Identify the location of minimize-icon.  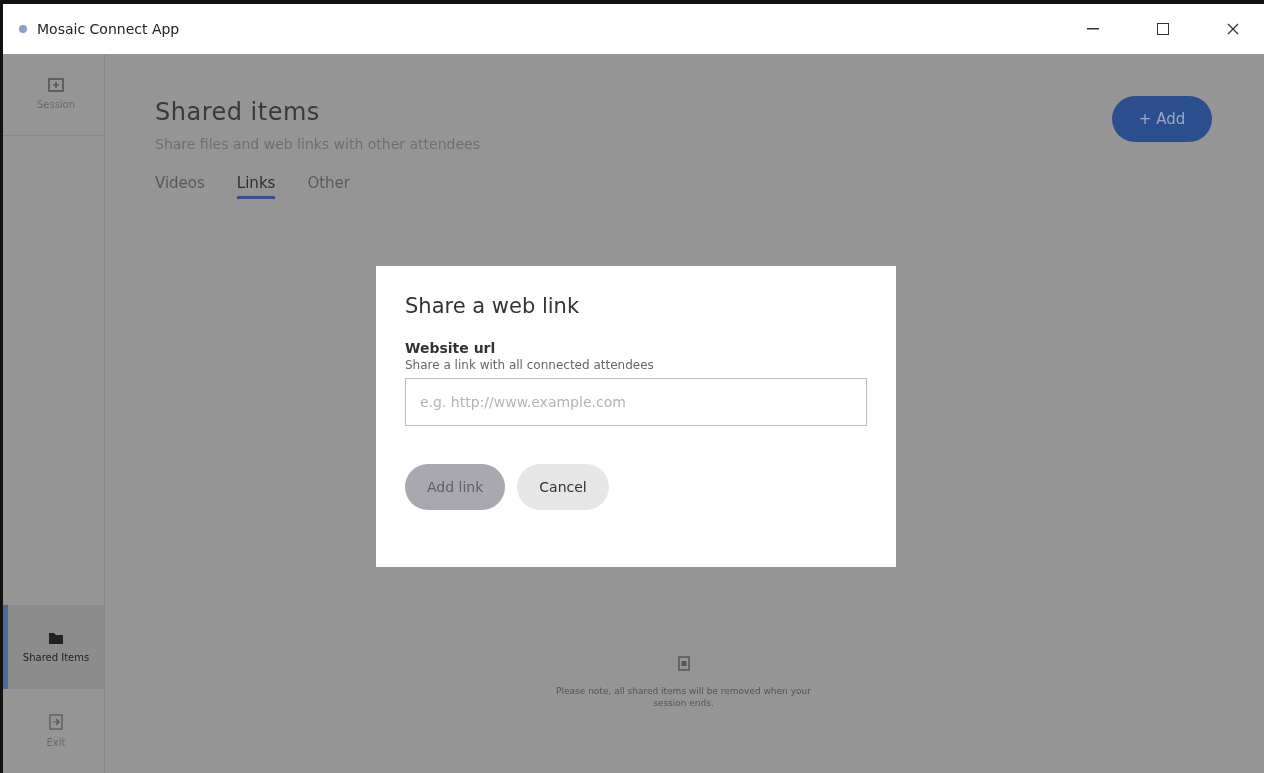
(1093, 29).